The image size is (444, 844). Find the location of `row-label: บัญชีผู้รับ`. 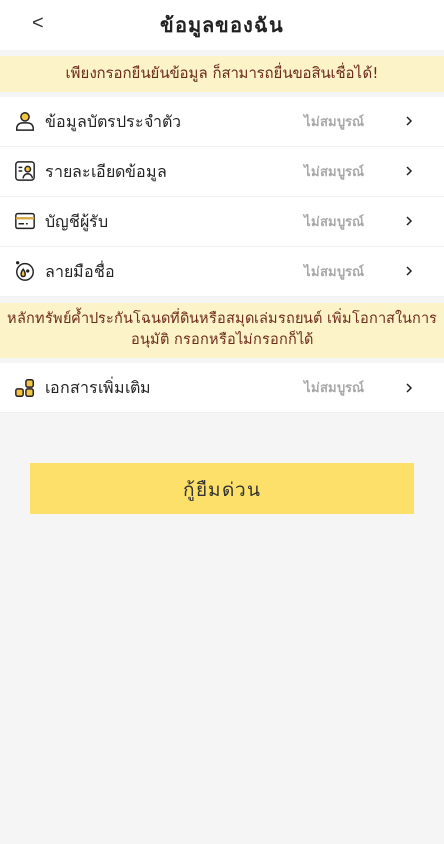

row-label: บัญชีผู้รับ is located at coordinates (77, 222).